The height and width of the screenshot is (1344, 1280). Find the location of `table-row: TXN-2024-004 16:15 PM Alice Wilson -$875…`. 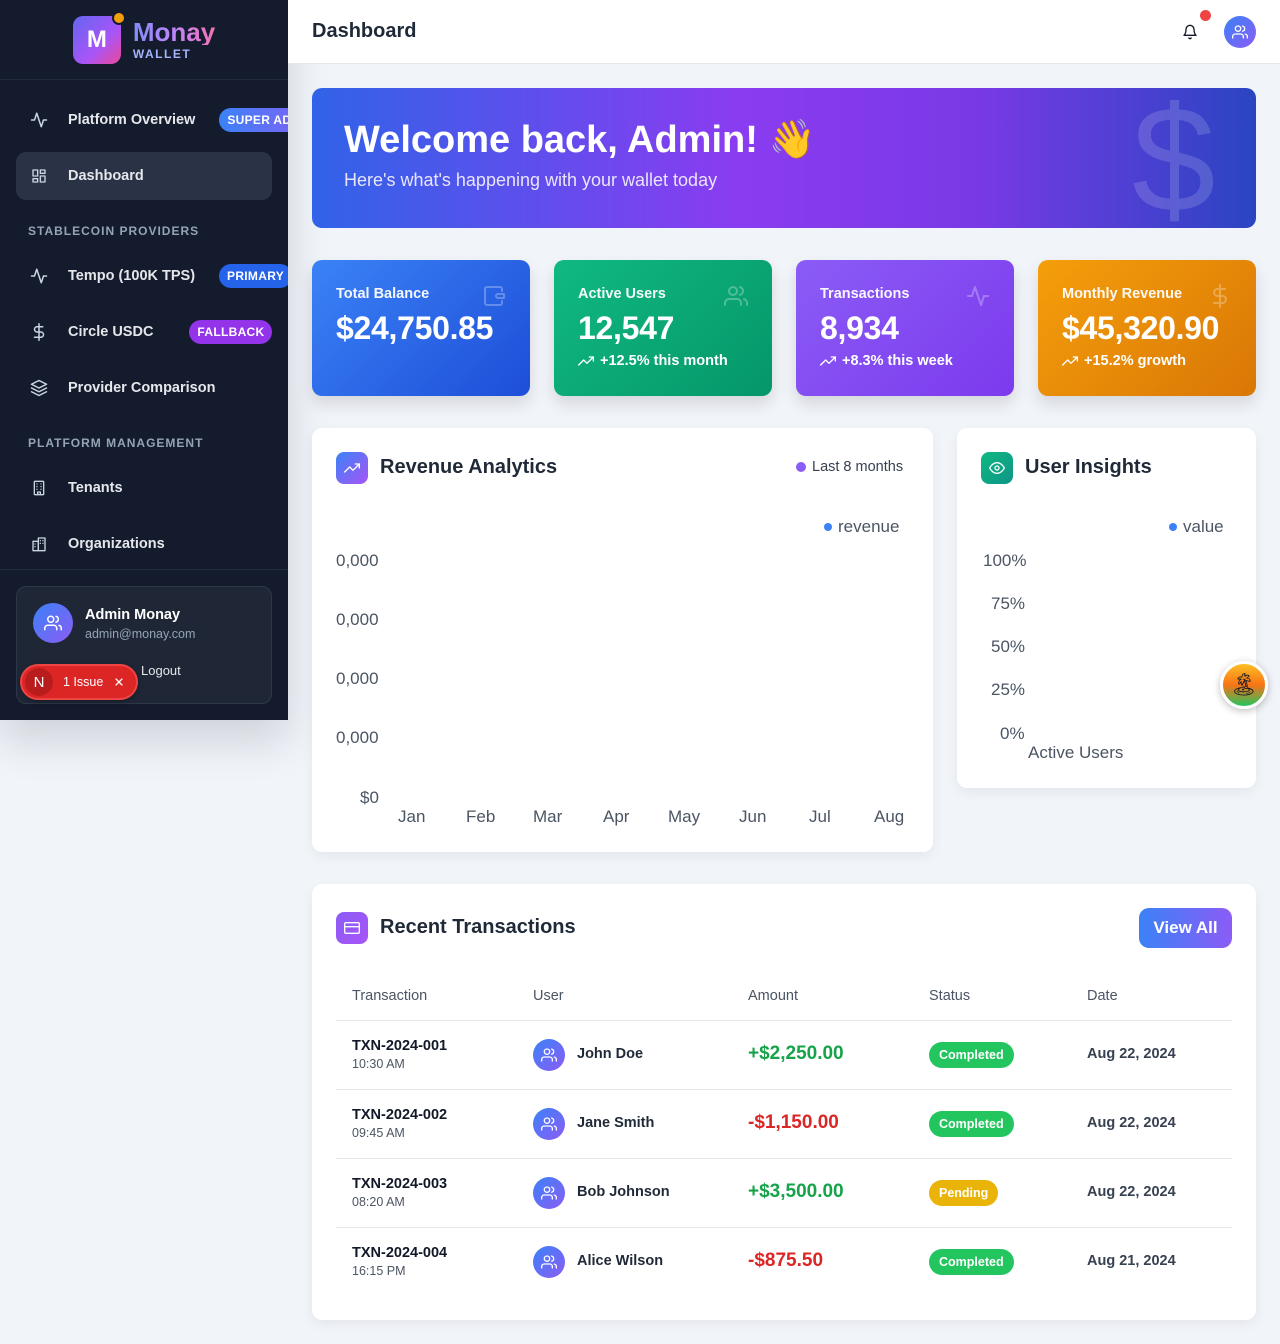

table-row: TXN-2024-004 16:15 PM Alice Wilson -$875… is located at coordinates (784, 1261).